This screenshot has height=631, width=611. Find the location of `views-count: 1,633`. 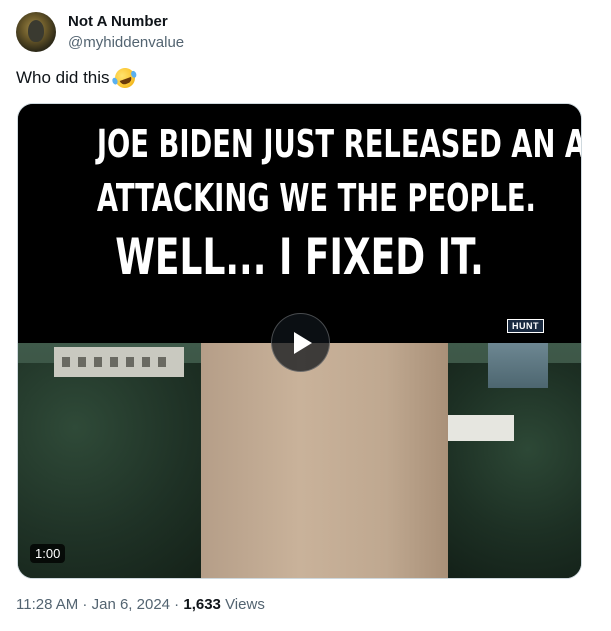

views-count: 1,633 is located at coordinates (202, 604).